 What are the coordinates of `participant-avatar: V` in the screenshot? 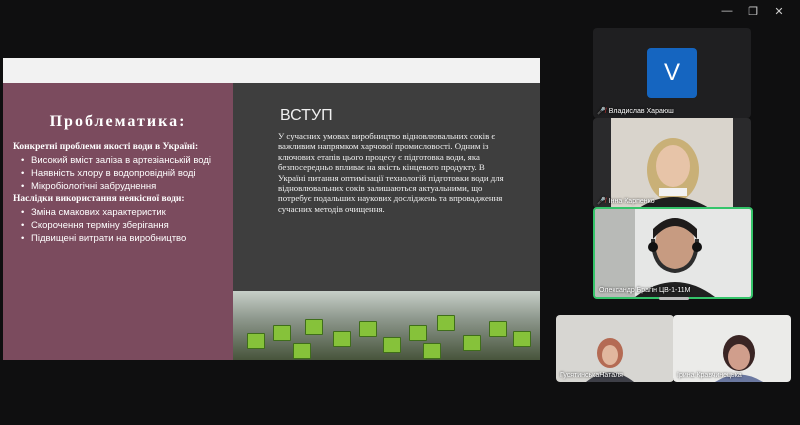 It's located at (672, 73).